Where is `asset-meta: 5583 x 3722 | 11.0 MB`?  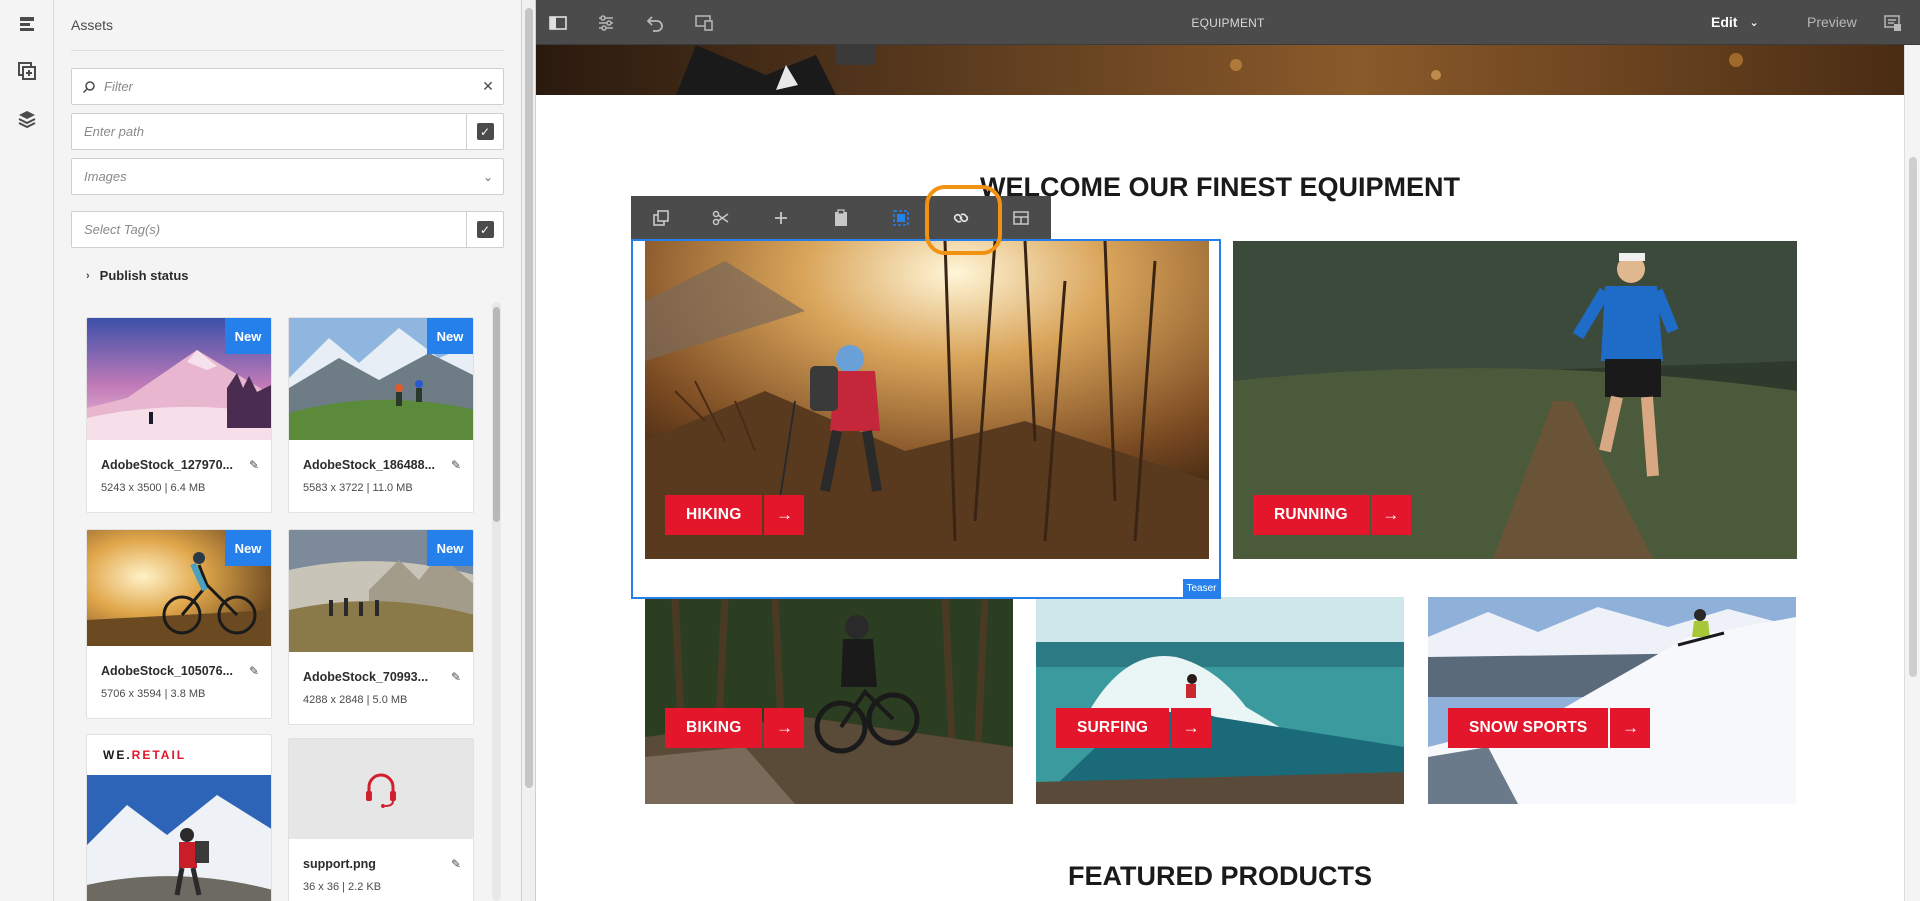
asset-meta: 5583 x 3722 | 11.0 MB is located at coordinates (358, 488).